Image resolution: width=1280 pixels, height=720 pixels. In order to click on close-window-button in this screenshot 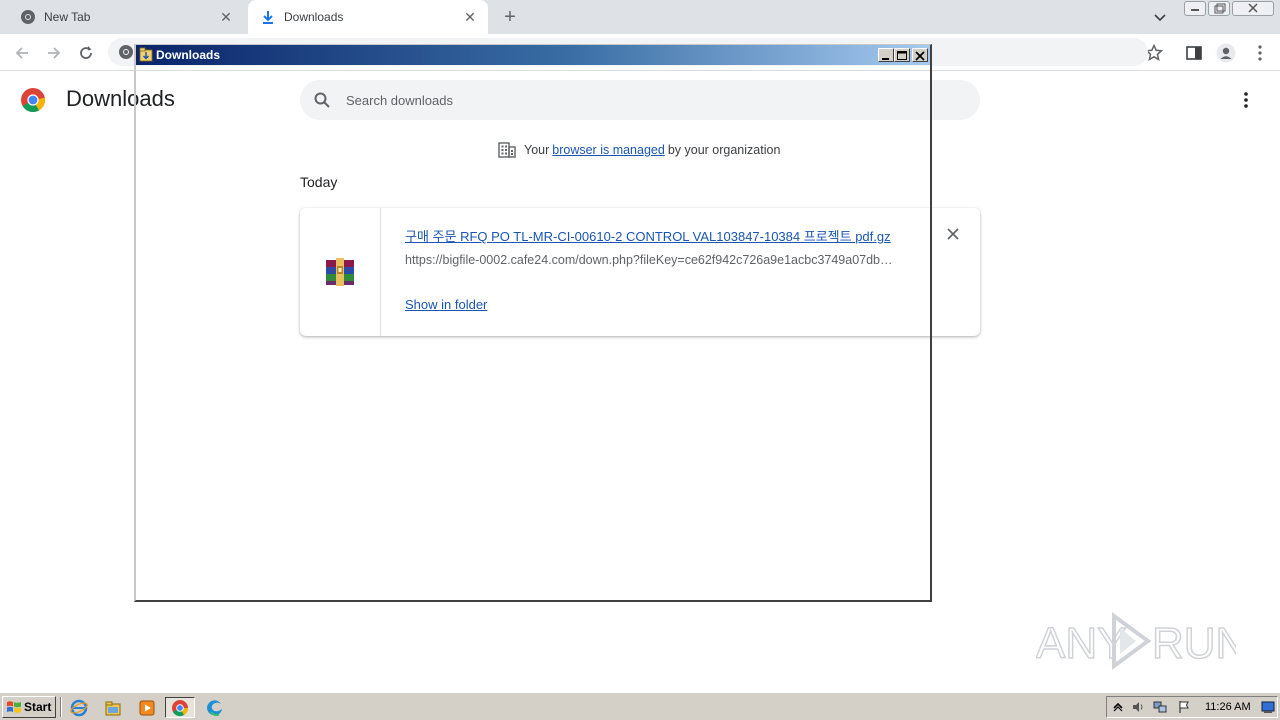, I will do `click(1253, 8)`.